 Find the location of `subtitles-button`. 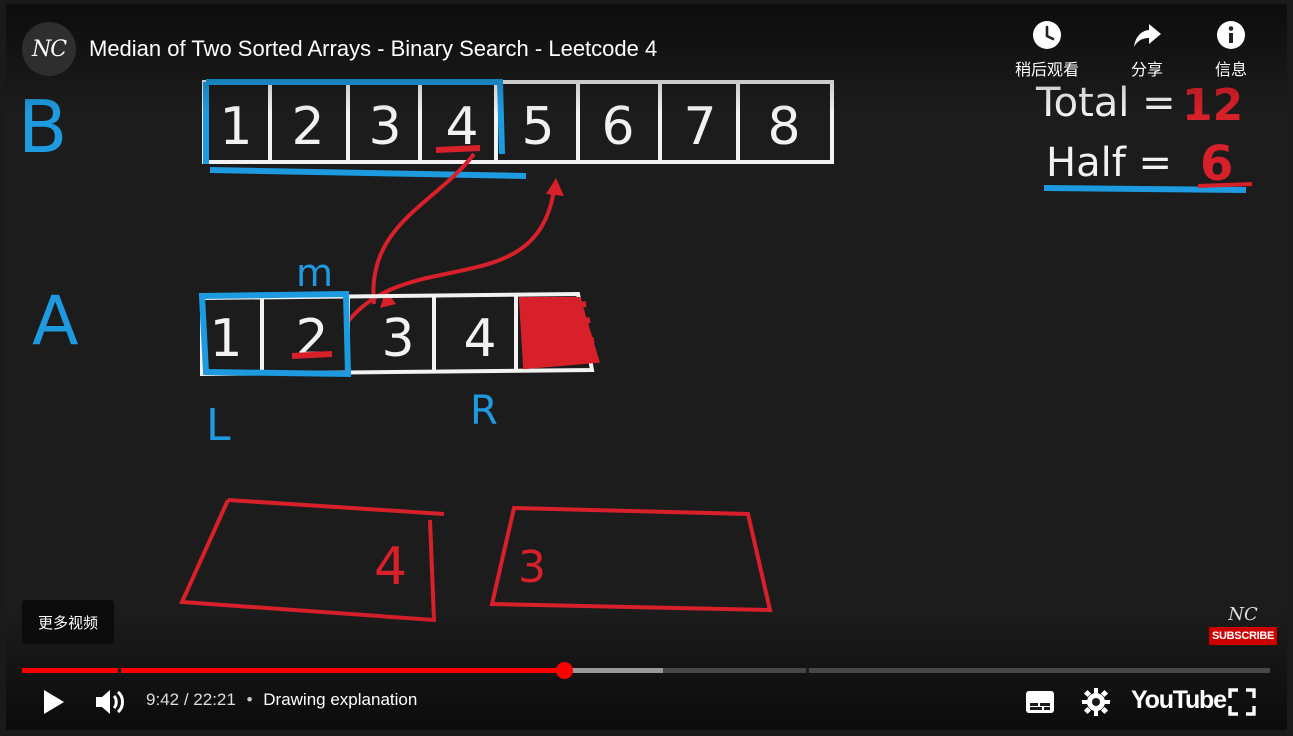

subtitles-button is located at coordinates (1040, 702).